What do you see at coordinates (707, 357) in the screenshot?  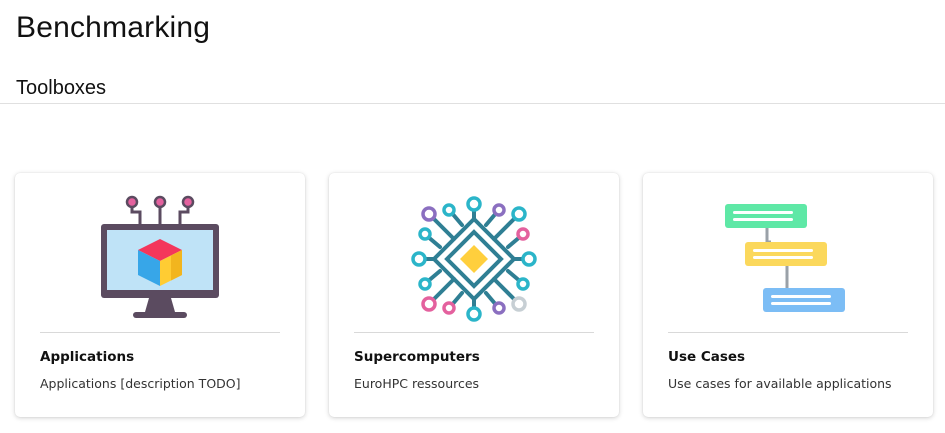 I see `card-title: Use Cases` at bounding box center [707, 357].